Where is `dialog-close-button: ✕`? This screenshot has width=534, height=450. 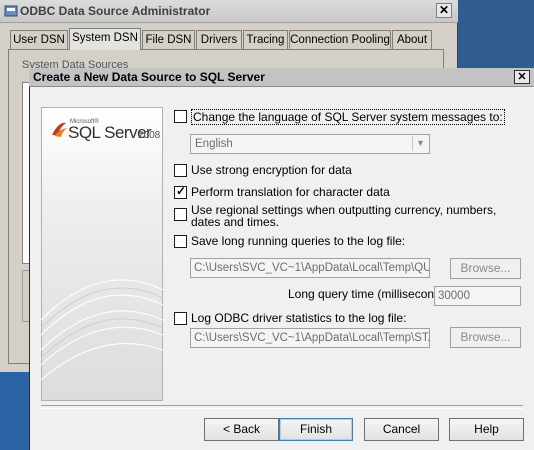 dialog-close-button: ✕ is located at coordinates (522, 77).